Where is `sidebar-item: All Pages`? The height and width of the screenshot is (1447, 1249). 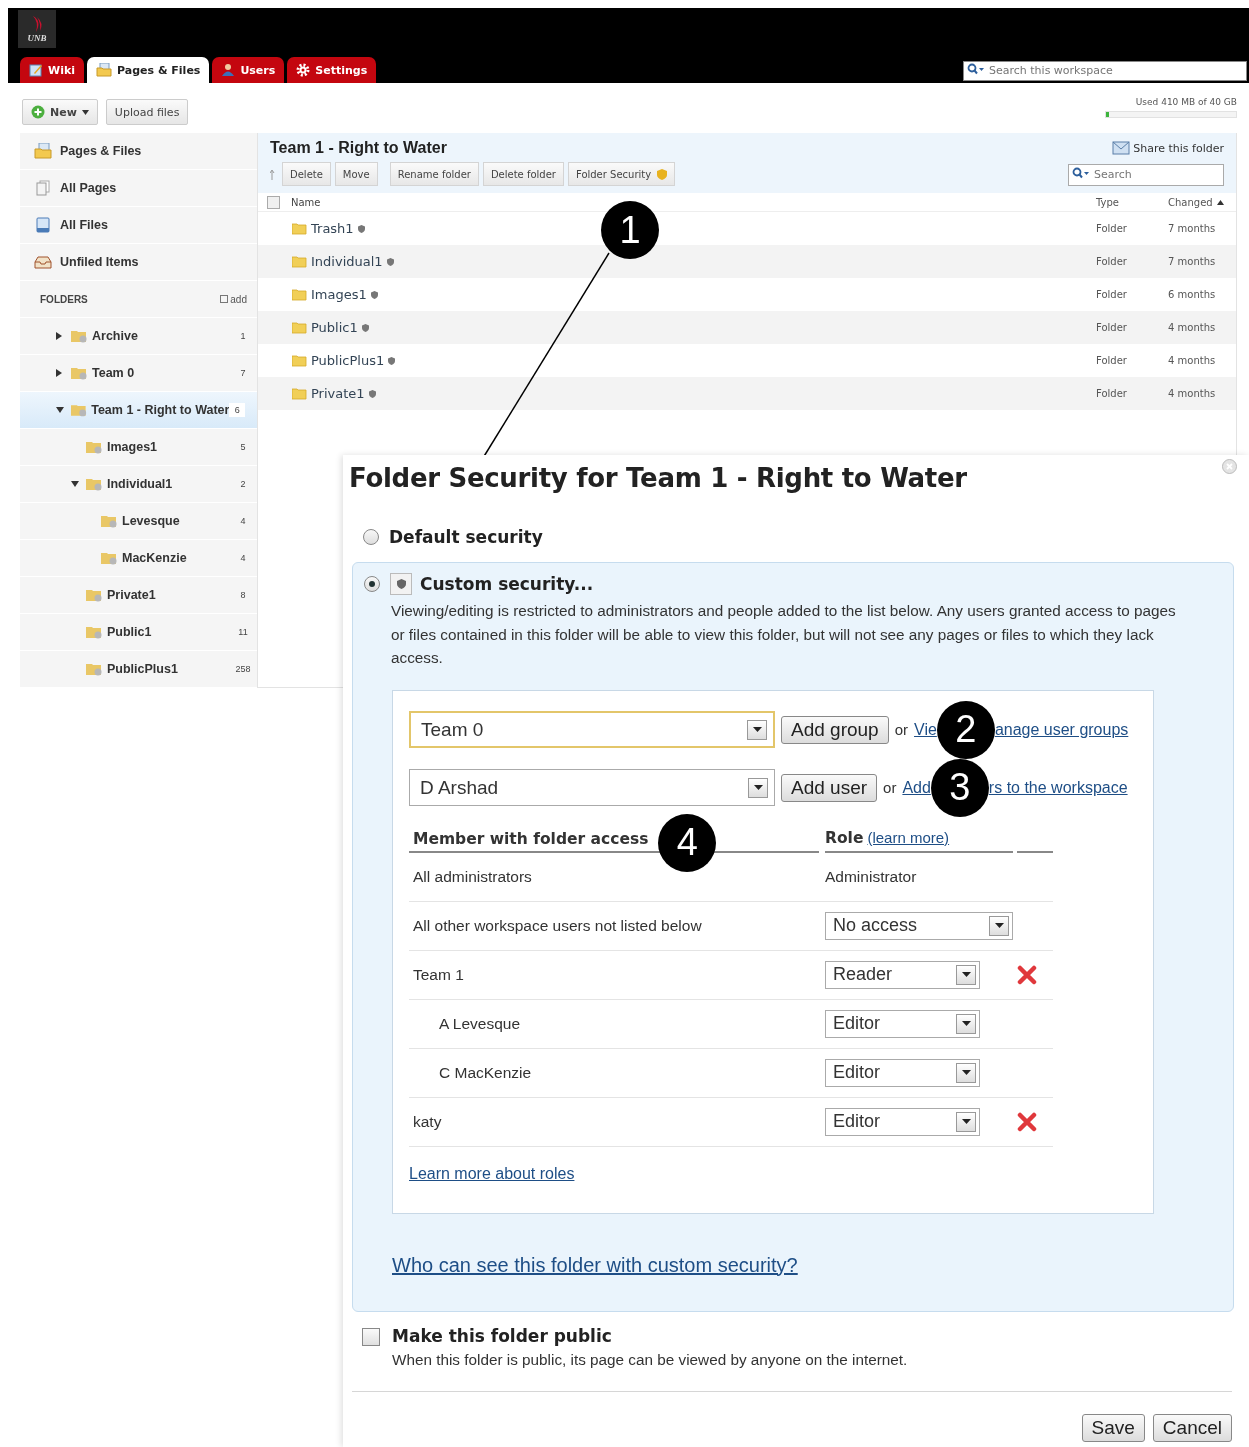 sidebar-item: All Pages is located at coordinates (138, 188).